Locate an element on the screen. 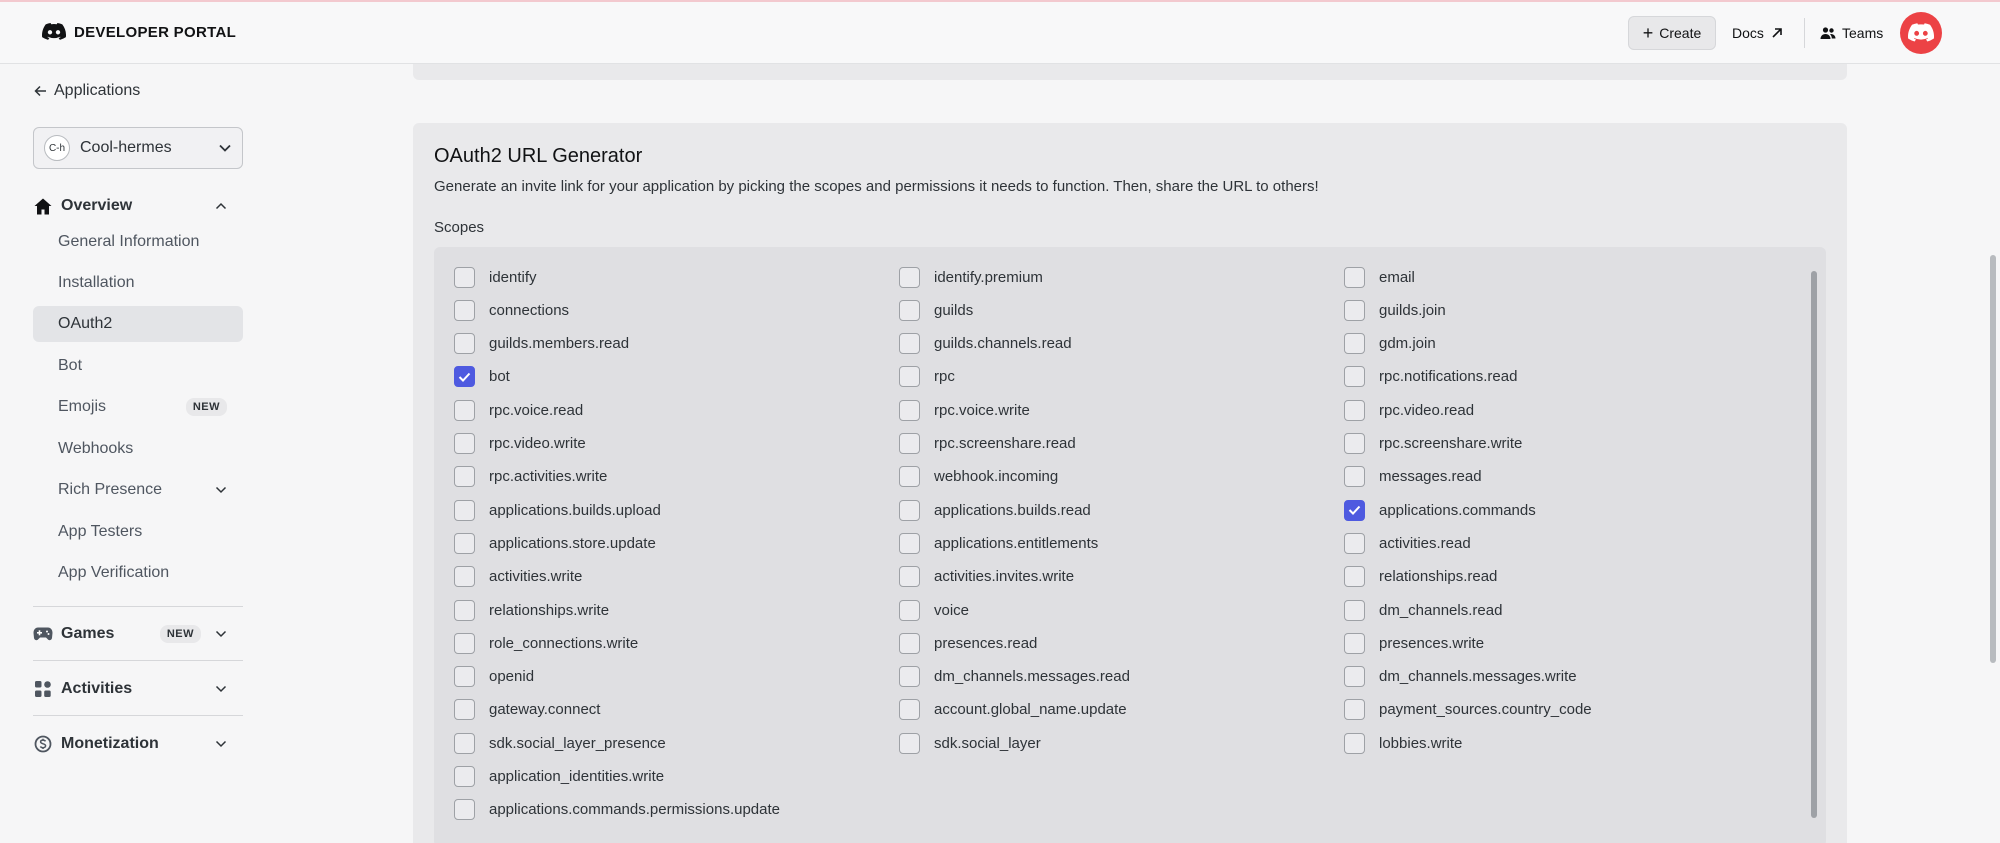 This screenshot has width=2000, height=843. scope-option: sdk.social_layer_presence is located at coordinates (560, 743).